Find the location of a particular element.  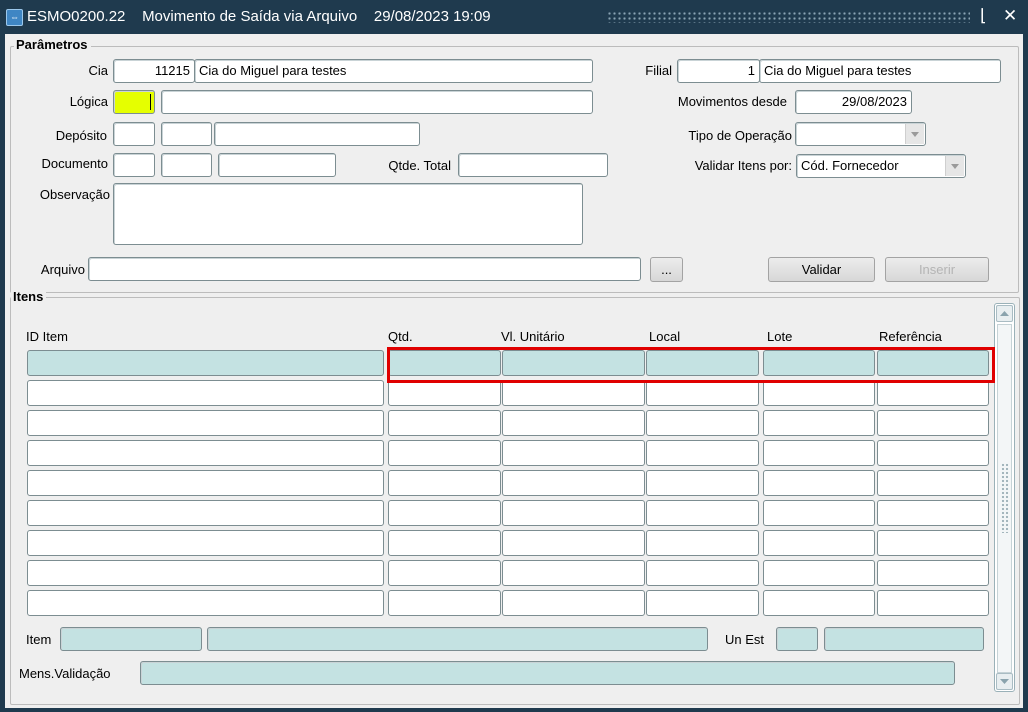

app-icon: ⇔ is located at coordinates (14, 17).